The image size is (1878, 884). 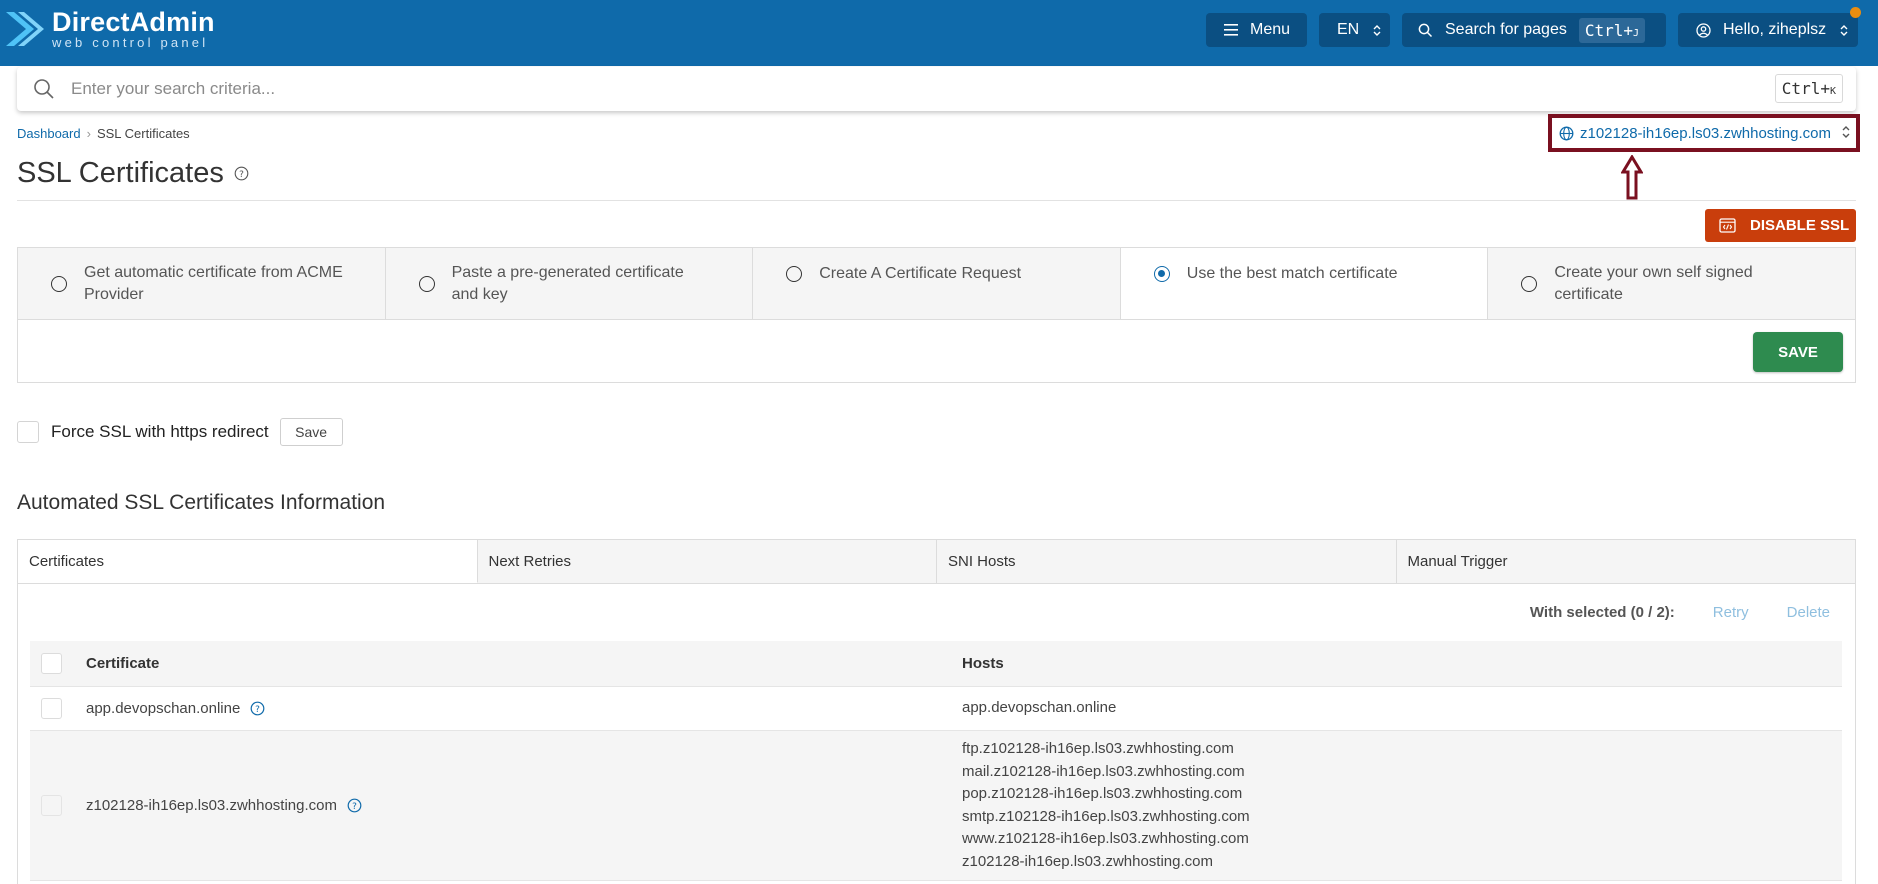 What do you see at coordinates (1087, 861) in the screenshot?
I see `host-item: z102128-ih16ep.ls03.zwhhosting.com` at bounding box center [1087, 861].